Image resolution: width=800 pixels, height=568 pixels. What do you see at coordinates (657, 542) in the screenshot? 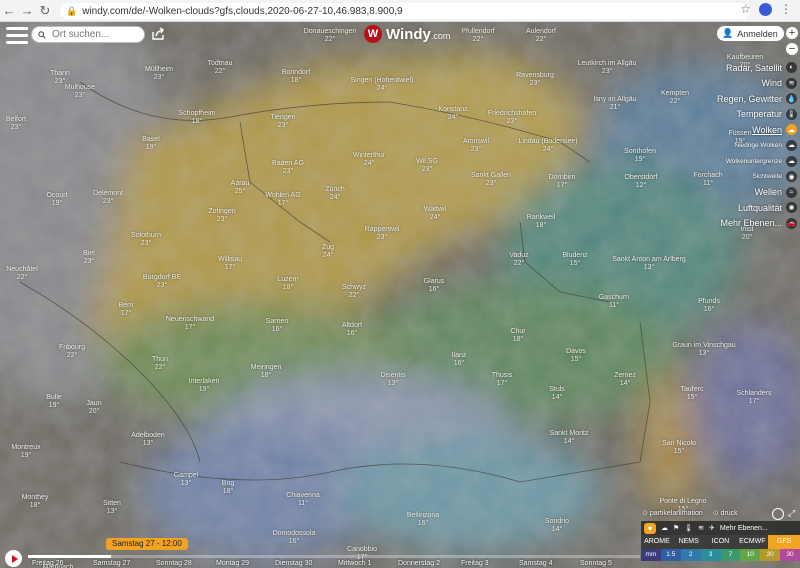
I see `model-option: AROME` at bounding box center [657, 542].